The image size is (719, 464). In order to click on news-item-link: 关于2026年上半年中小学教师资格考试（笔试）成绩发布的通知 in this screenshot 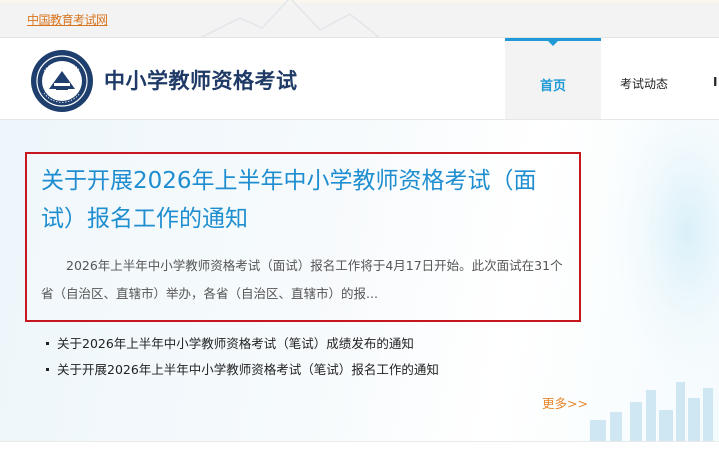, I will do `click(235, 343)`.